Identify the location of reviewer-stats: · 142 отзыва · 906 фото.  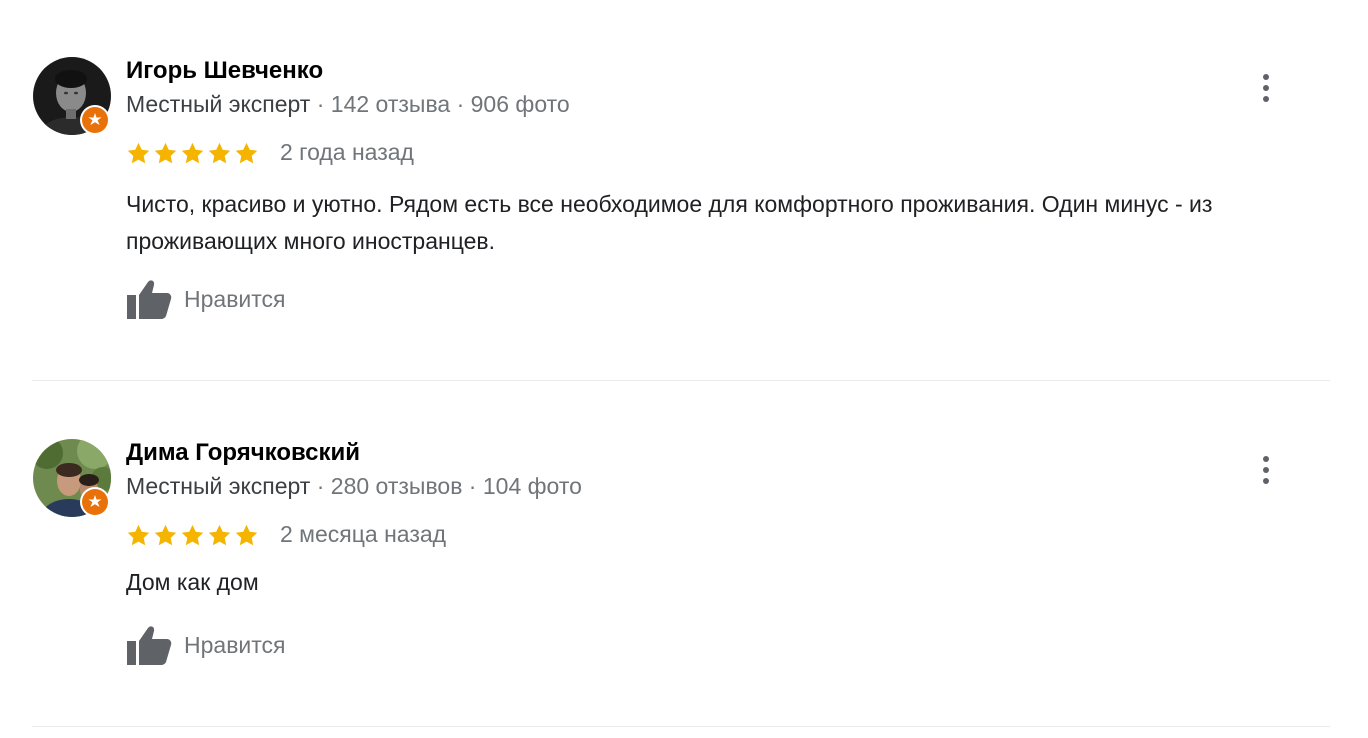
(440, 104).